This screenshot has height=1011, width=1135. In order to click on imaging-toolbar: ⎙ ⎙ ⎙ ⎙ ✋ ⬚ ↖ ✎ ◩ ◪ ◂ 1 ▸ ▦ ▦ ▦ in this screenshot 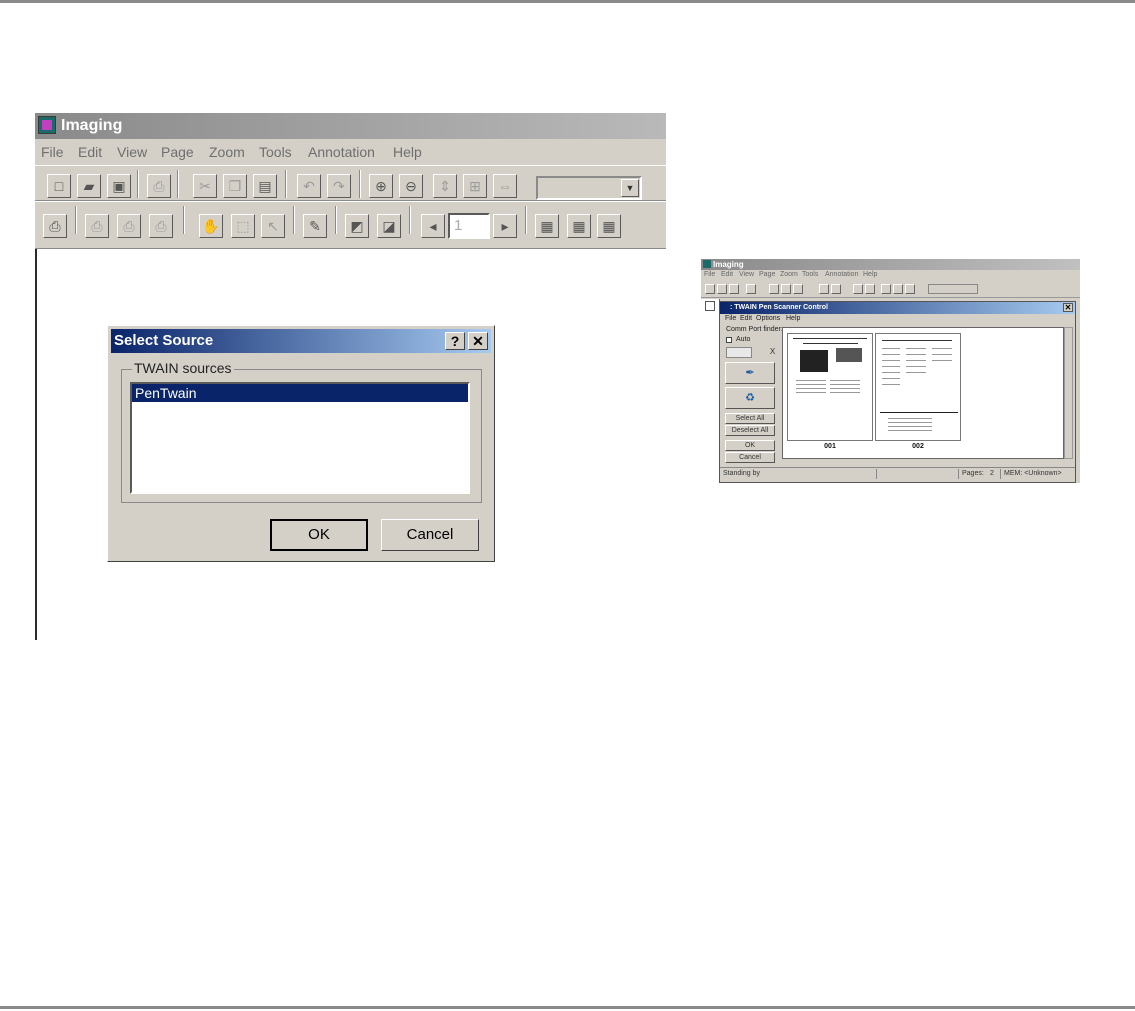, I will do `click(350, 225)`.